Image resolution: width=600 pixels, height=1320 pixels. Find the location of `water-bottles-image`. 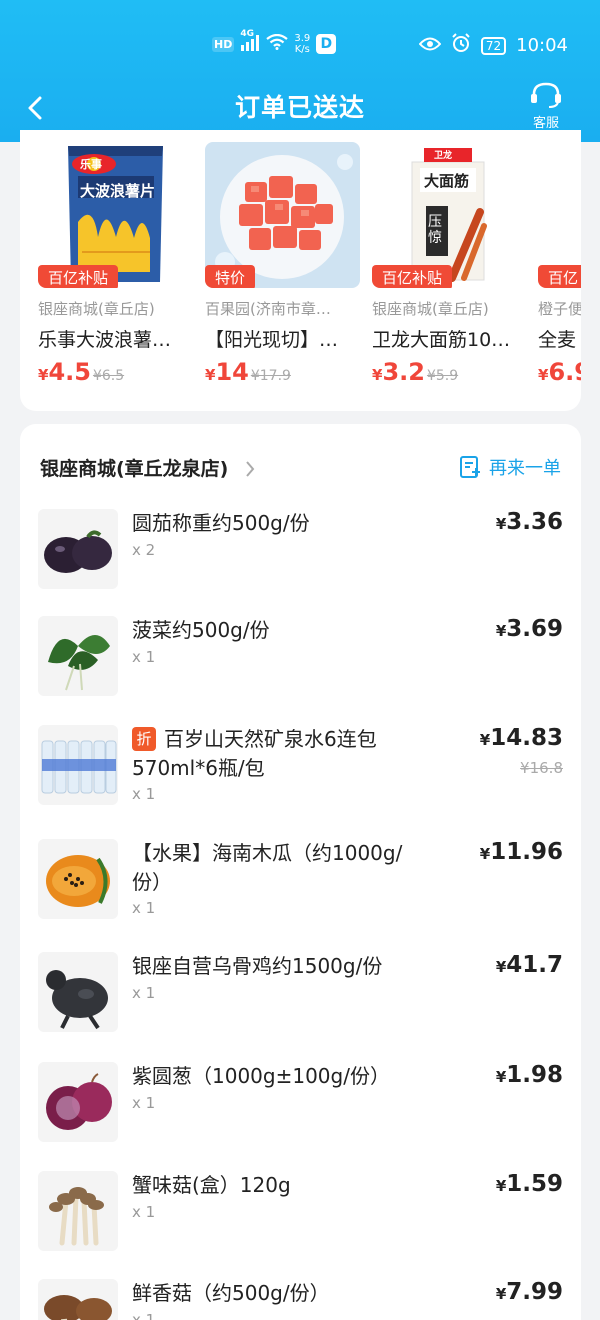

water-bottles-image is located at coordinates (78, 765).